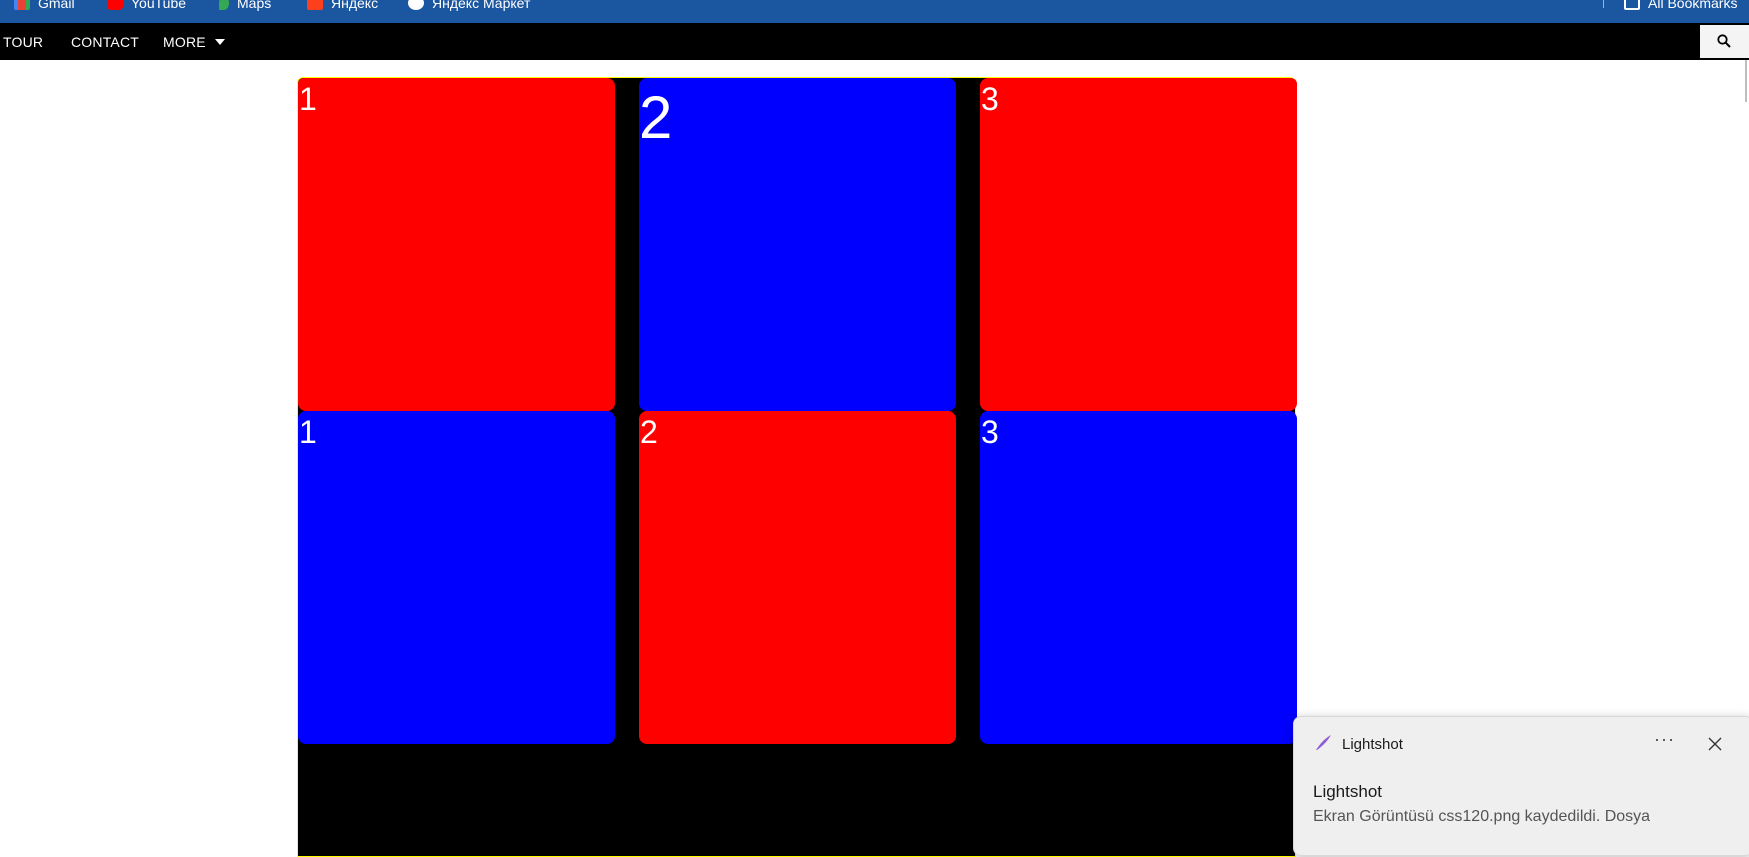 This screenshot has width=1749, height=857. I want to click on chevron-down-icon, so click(220, 42).